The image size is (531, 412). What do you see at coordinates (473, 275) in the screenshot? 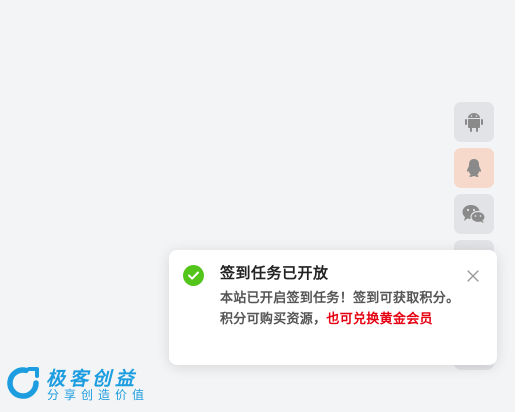
I see `close-icon` at bounding box center [473, 275].